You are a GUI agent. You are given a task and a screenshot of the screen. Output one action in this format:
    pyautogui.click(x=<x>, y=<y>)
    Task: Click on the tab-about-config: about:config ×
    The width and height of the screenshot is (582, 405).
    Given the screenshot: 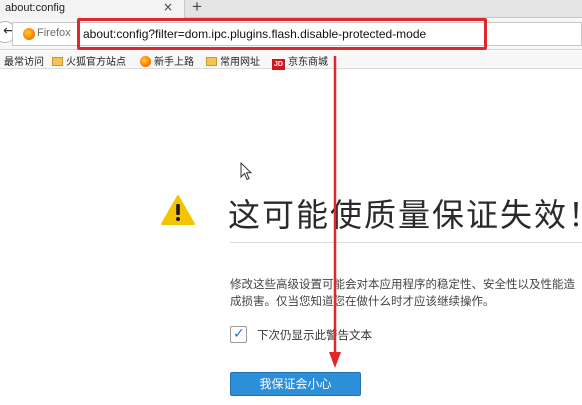 What is the action you would take?
    pyautogui.click(x=92, y=9)
    